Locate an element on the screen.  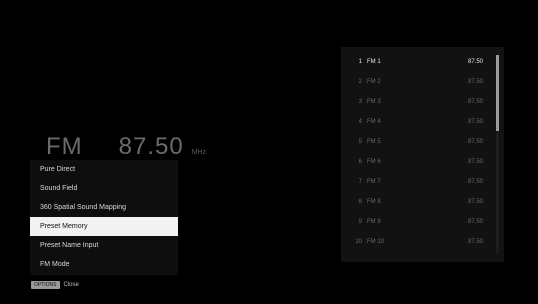
close-hint-label: Close is located at coordinates (71, 285).